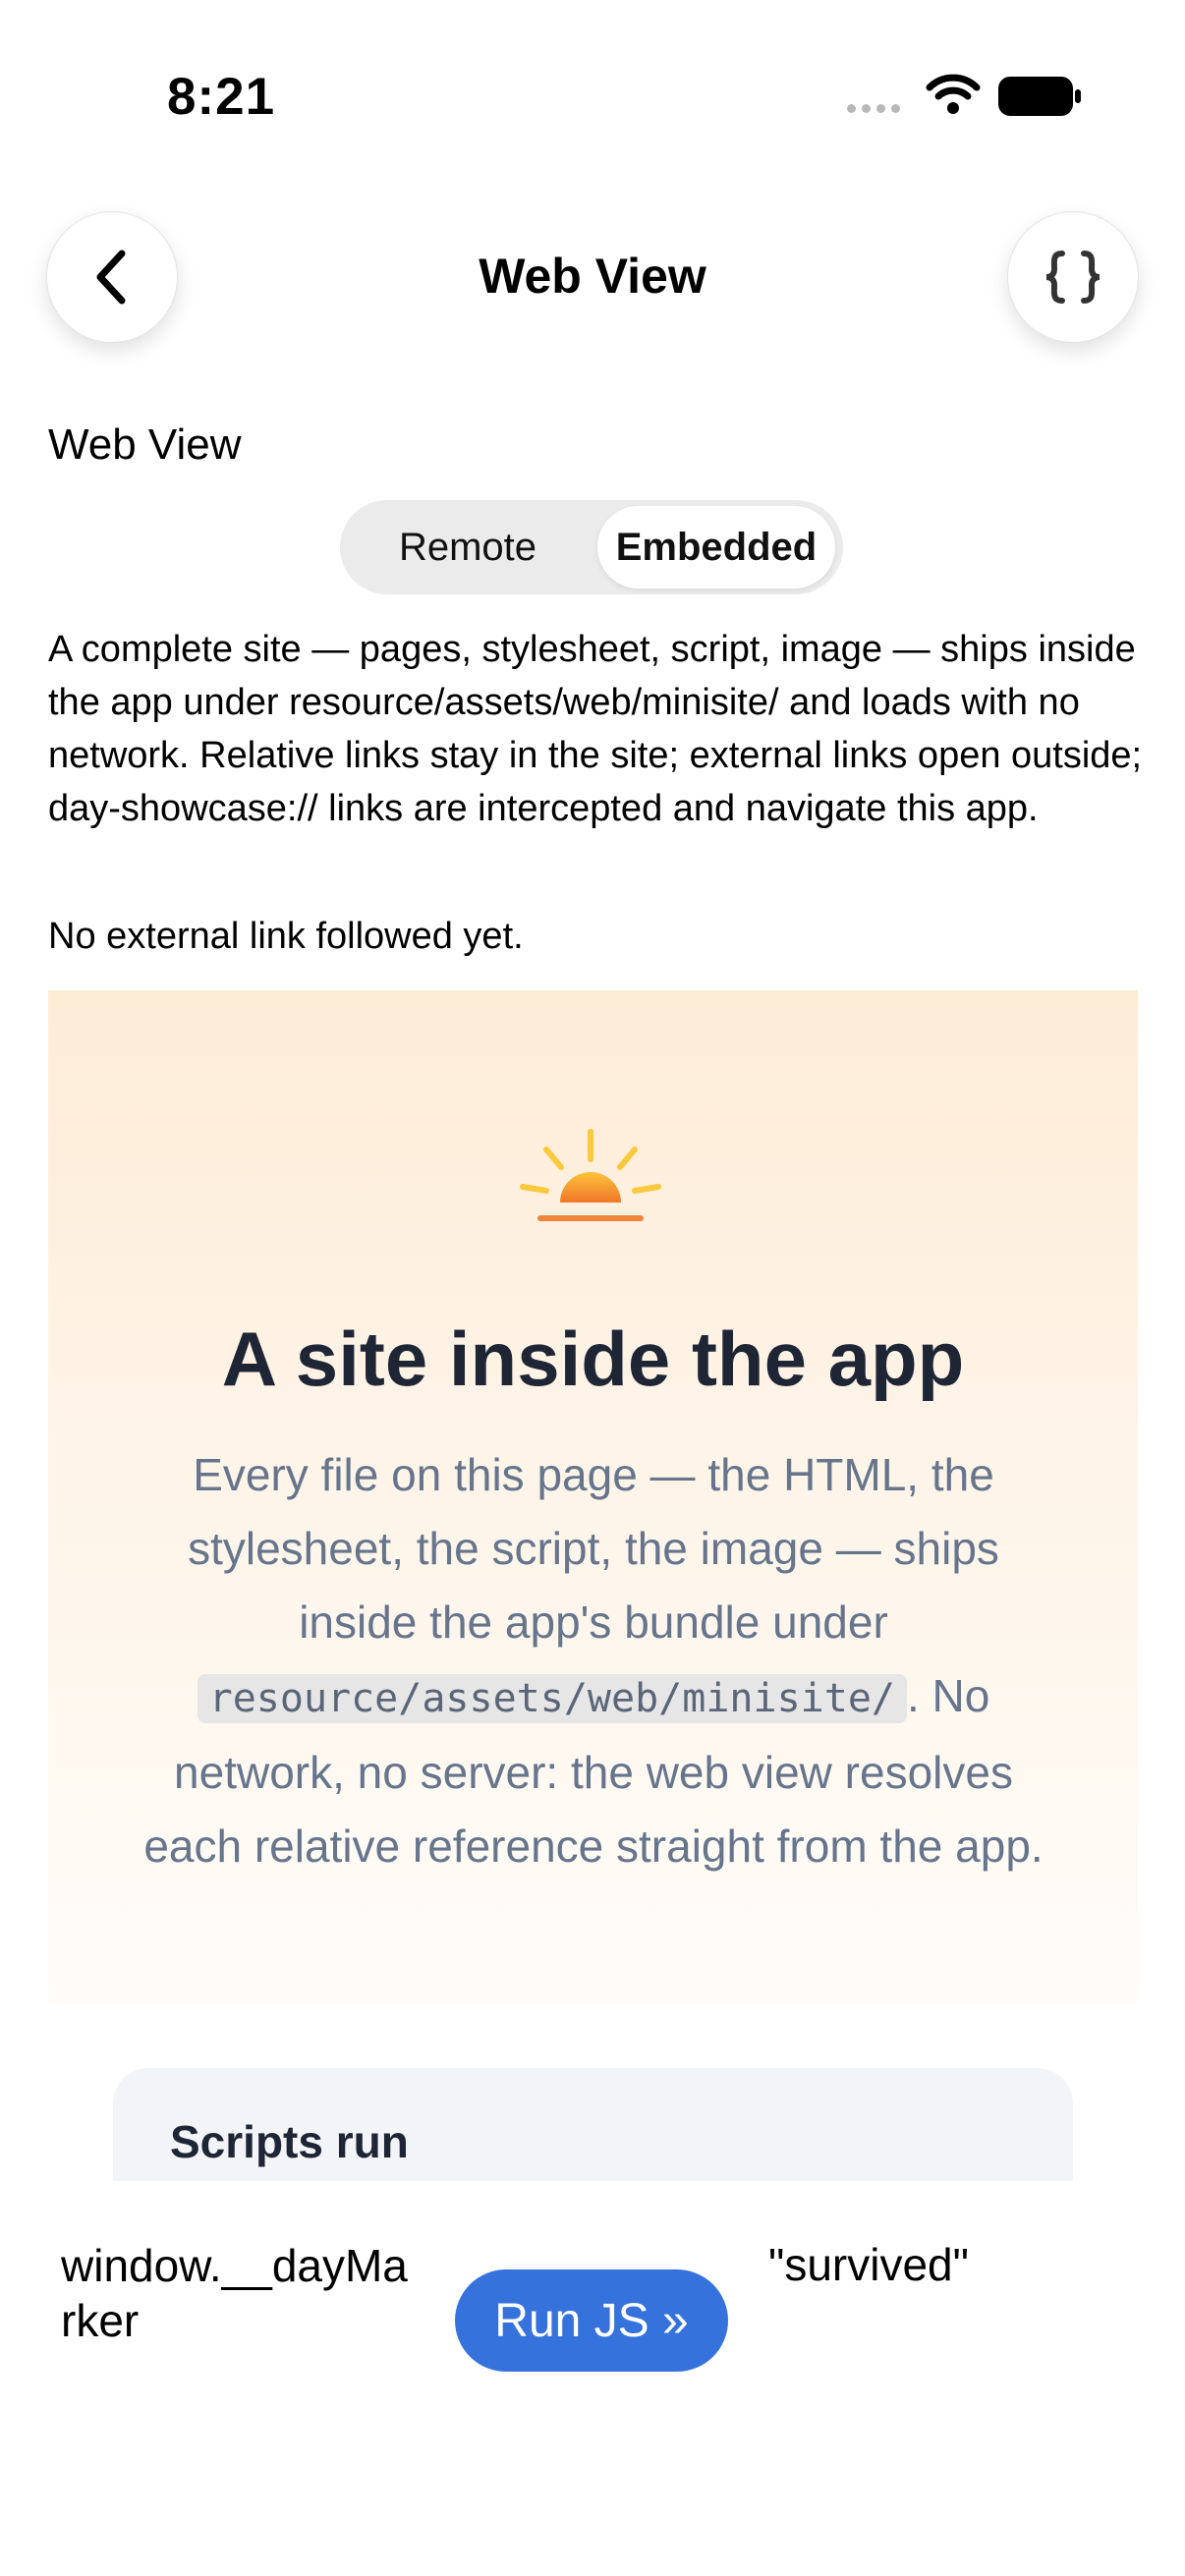 The height and width of the screenshot is (2576, 1185). What do you see at coordinates (874, 108) in the screenshot?
I see `signal-icon` at bounding box center [874, 108].